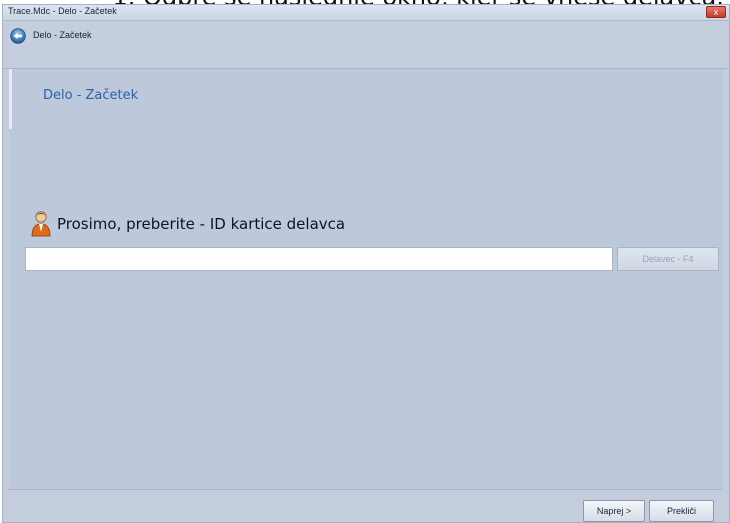 Image resolution: width=730 pixels, height=523 pixels. I want to click on next-button: Naprej >, so click(614, 511).